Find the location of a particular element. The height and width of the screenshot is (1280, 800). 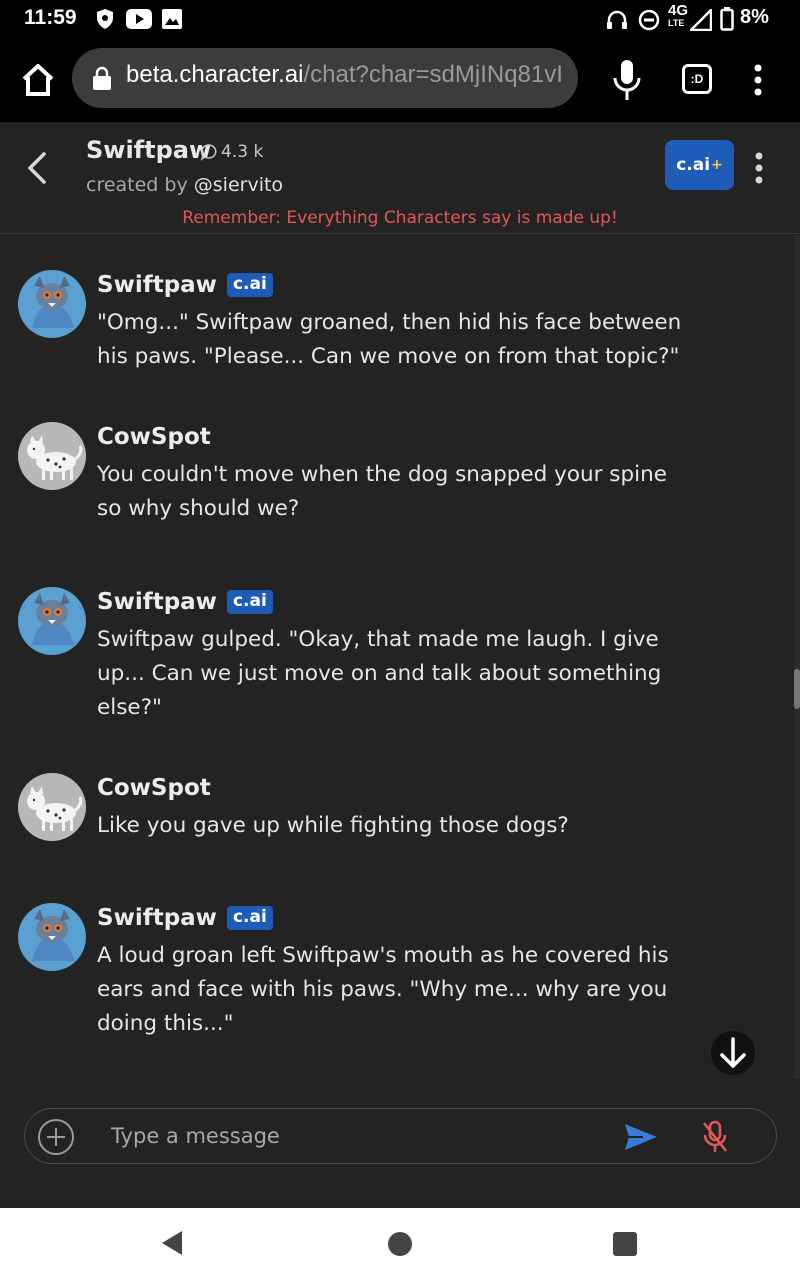

network-type: 4G LTE is located at coordinates (678, 15).